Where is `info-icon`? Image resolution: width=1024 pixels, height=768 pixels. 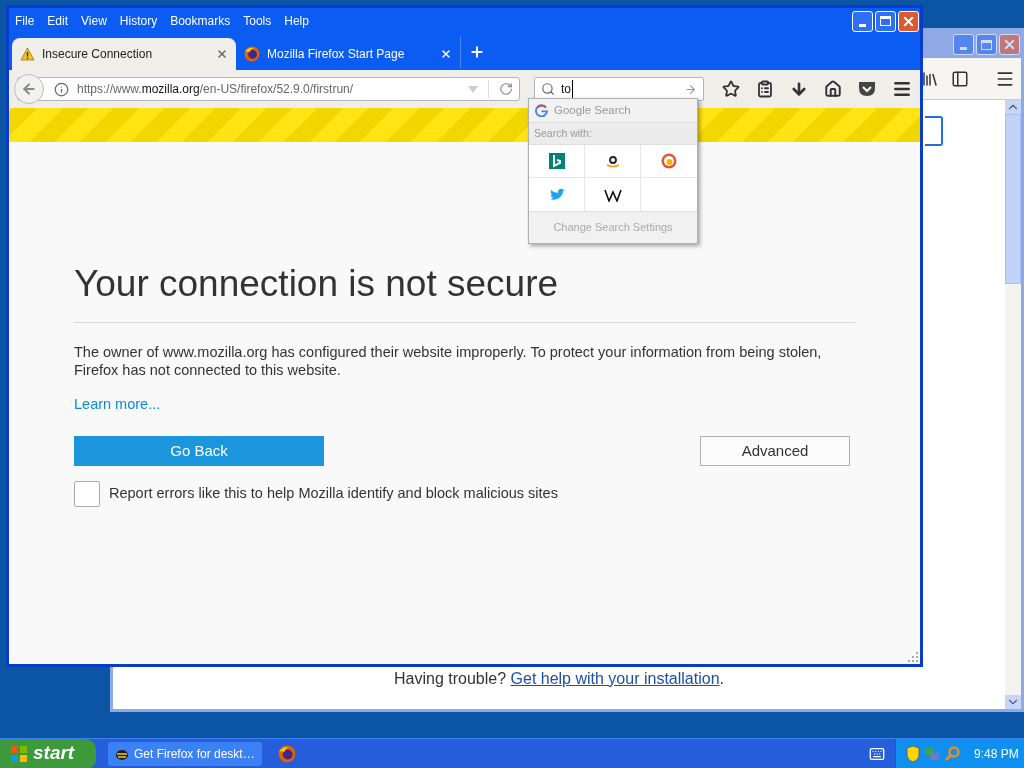
info-icon is located at coordinates (61, 89).